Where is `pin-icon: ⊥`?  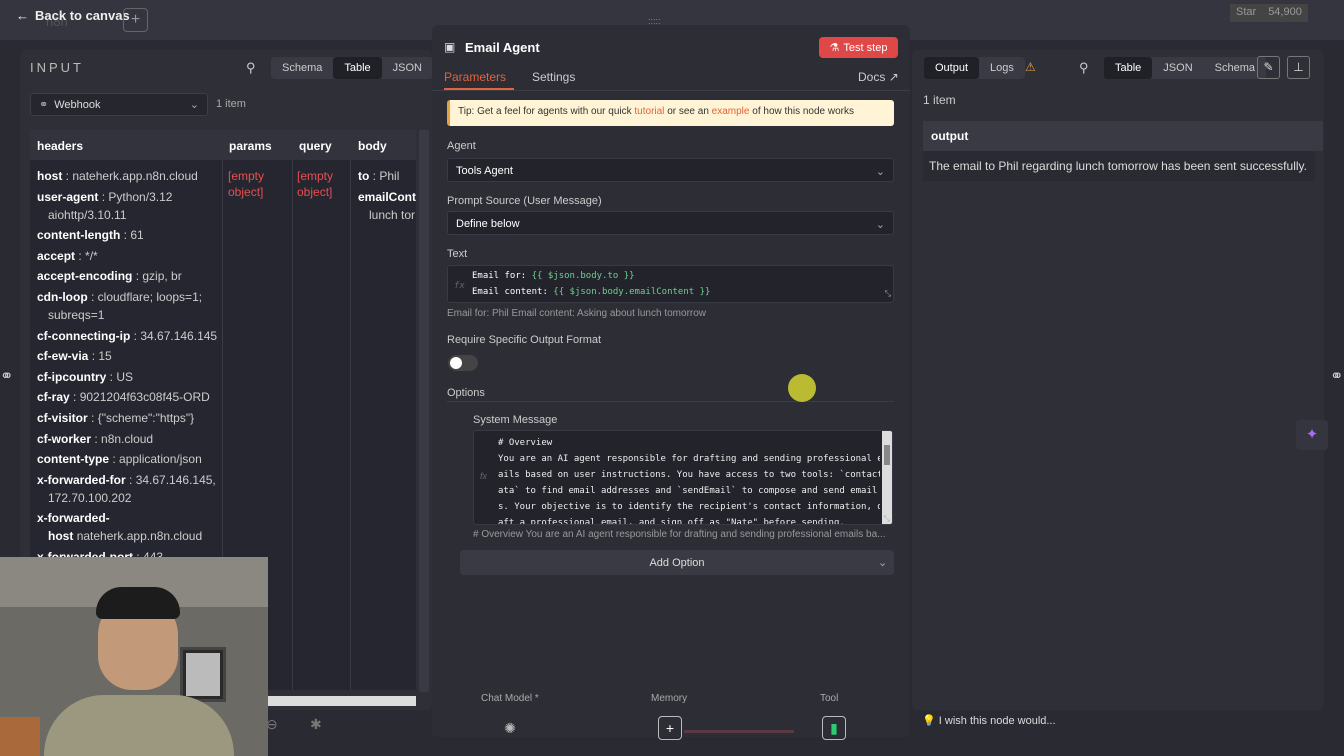
pin-icon: ⊥ is located at coordinates (1298, 67).